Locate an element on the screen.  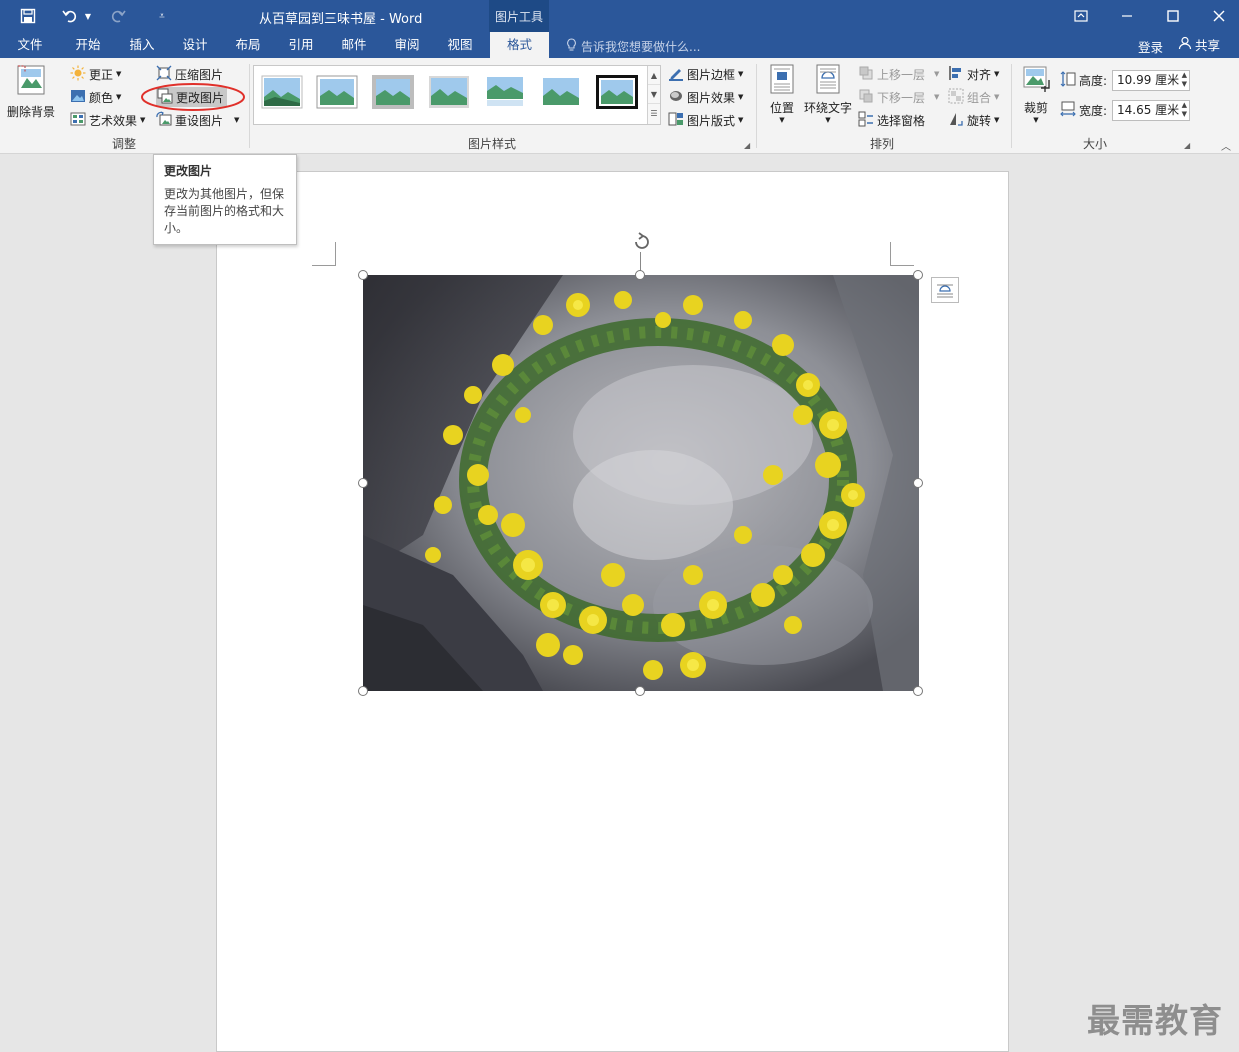
wrap-text-icon is located at coordinates (828, 80).